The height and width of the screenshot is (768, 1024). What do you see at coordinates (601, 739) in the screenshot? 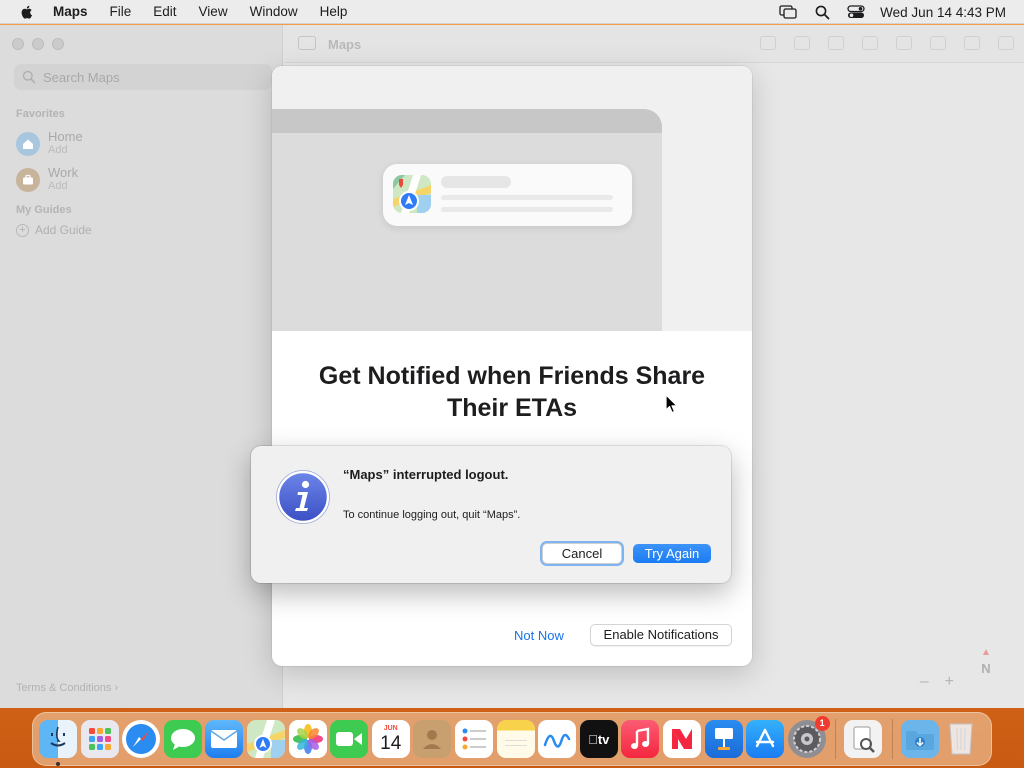
I see `tv-label: tv` at bounding box center [601, 739].